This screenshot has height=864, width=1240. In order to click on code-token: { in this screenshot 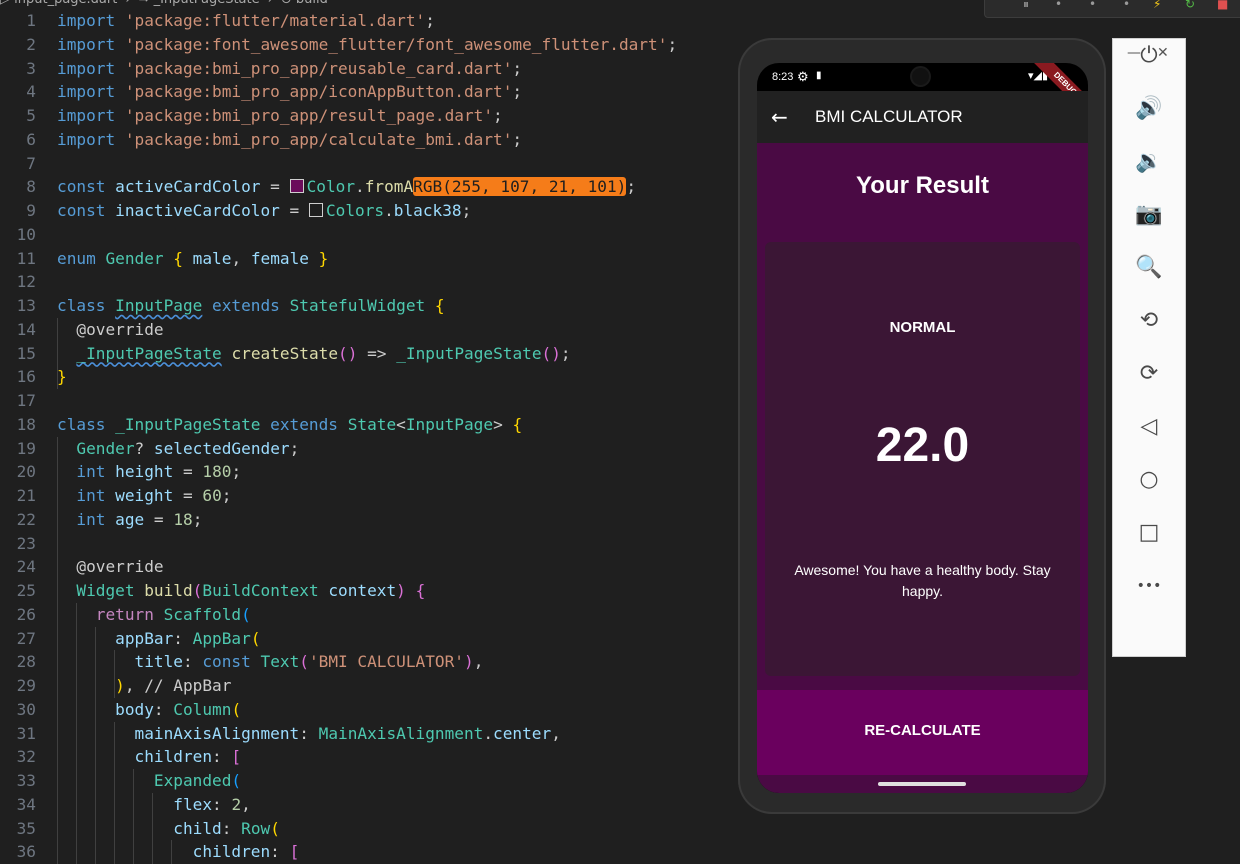, I will do `click(517, 424)`.